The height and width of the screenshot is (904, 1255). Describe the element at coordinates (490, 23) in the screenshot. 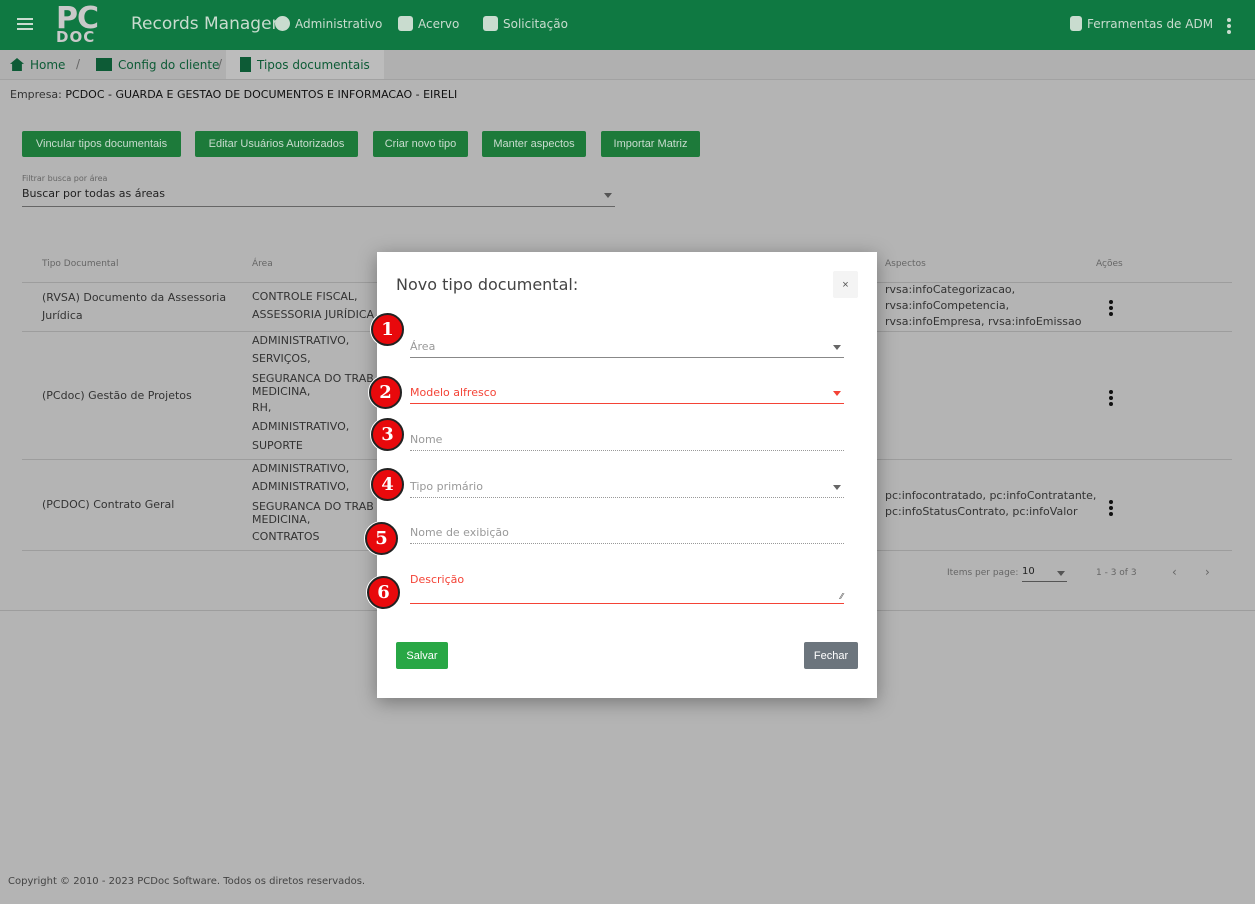

I see `shopping-bag-icon` at that location.